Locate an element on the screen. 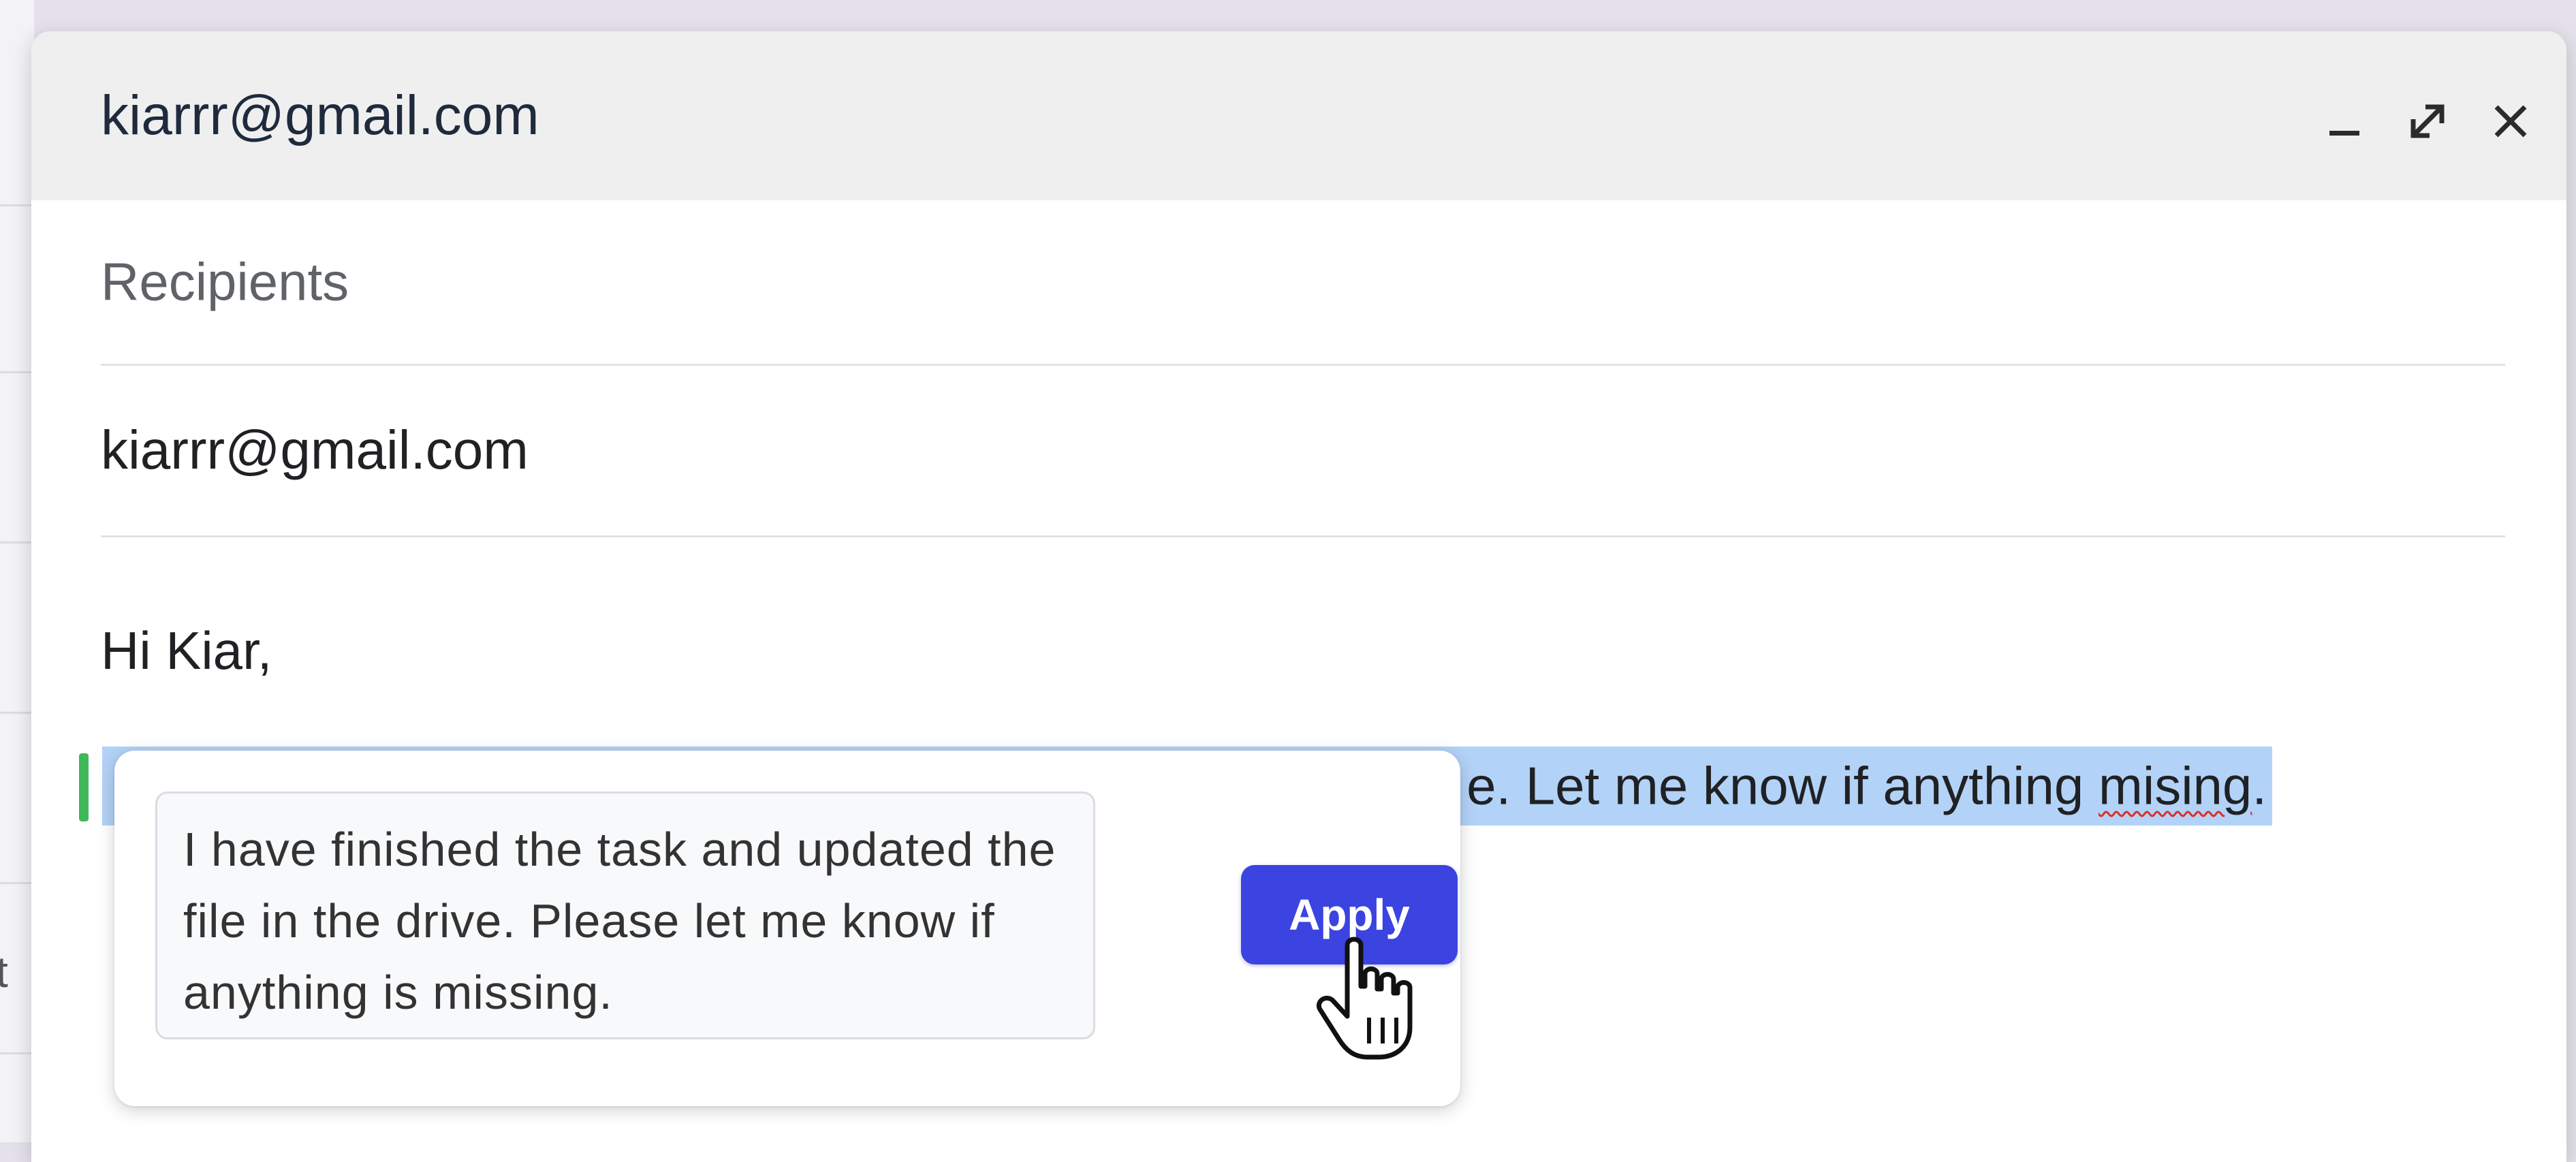 Image resolution: width=2576 pixels, height=1162 pixels. recipients-field: Recipients is located at coordinates (1303, 283).